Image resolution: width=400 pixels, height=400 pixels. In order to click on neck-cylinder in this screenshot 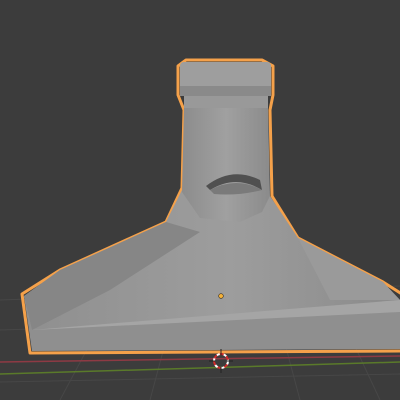, I will do `click(226, 165)`.